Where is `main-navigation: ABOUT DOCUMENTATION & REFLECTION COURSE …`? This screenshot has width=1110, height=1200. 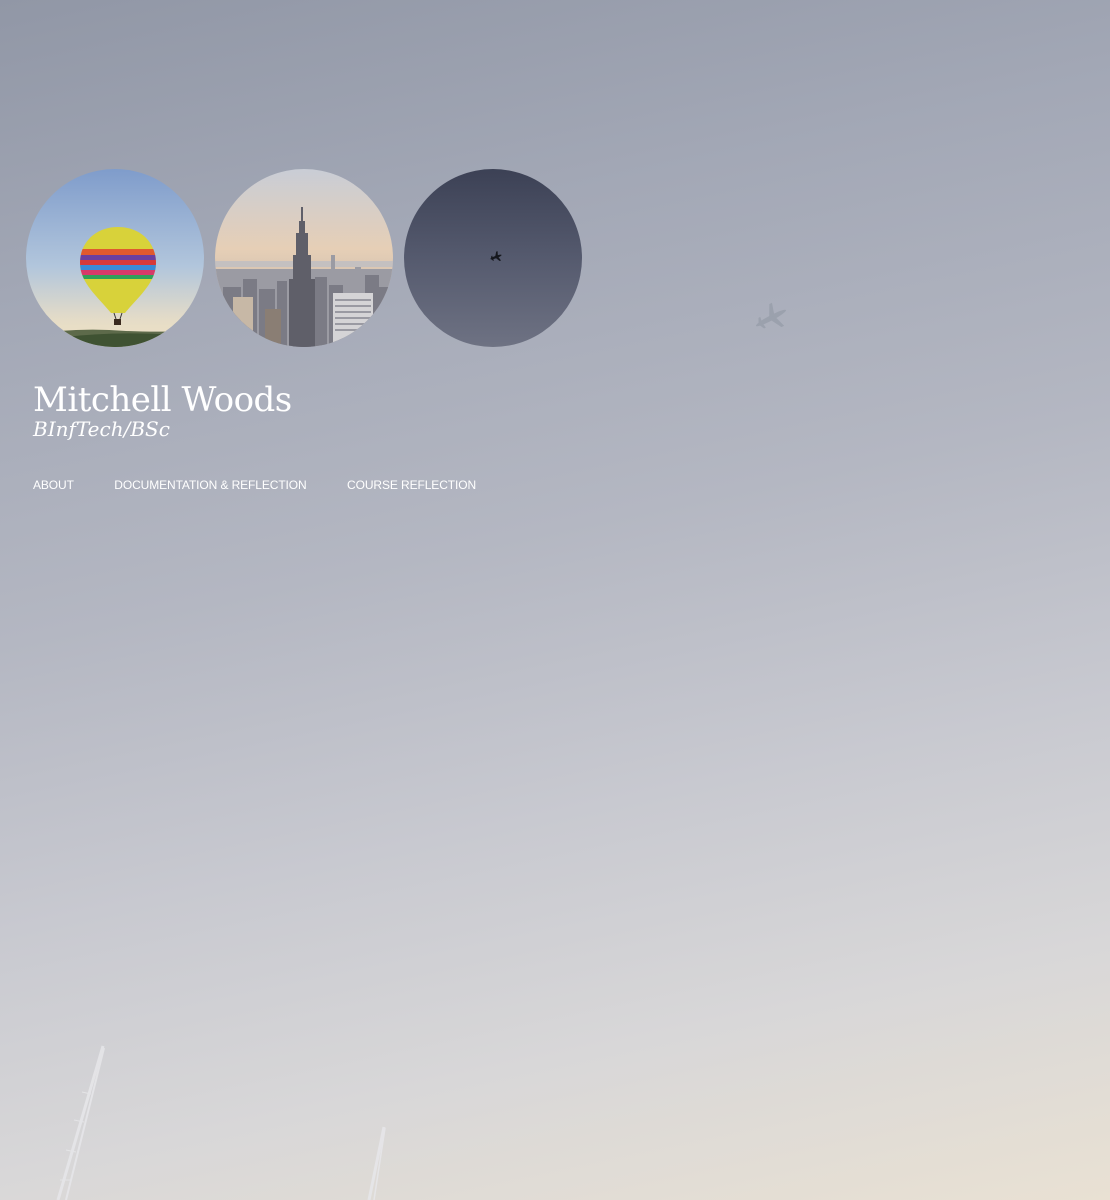
main-navigation: ABOUT DOCUMENTATION & REFLECTION COURSE … is located at coordinates (272, 484).